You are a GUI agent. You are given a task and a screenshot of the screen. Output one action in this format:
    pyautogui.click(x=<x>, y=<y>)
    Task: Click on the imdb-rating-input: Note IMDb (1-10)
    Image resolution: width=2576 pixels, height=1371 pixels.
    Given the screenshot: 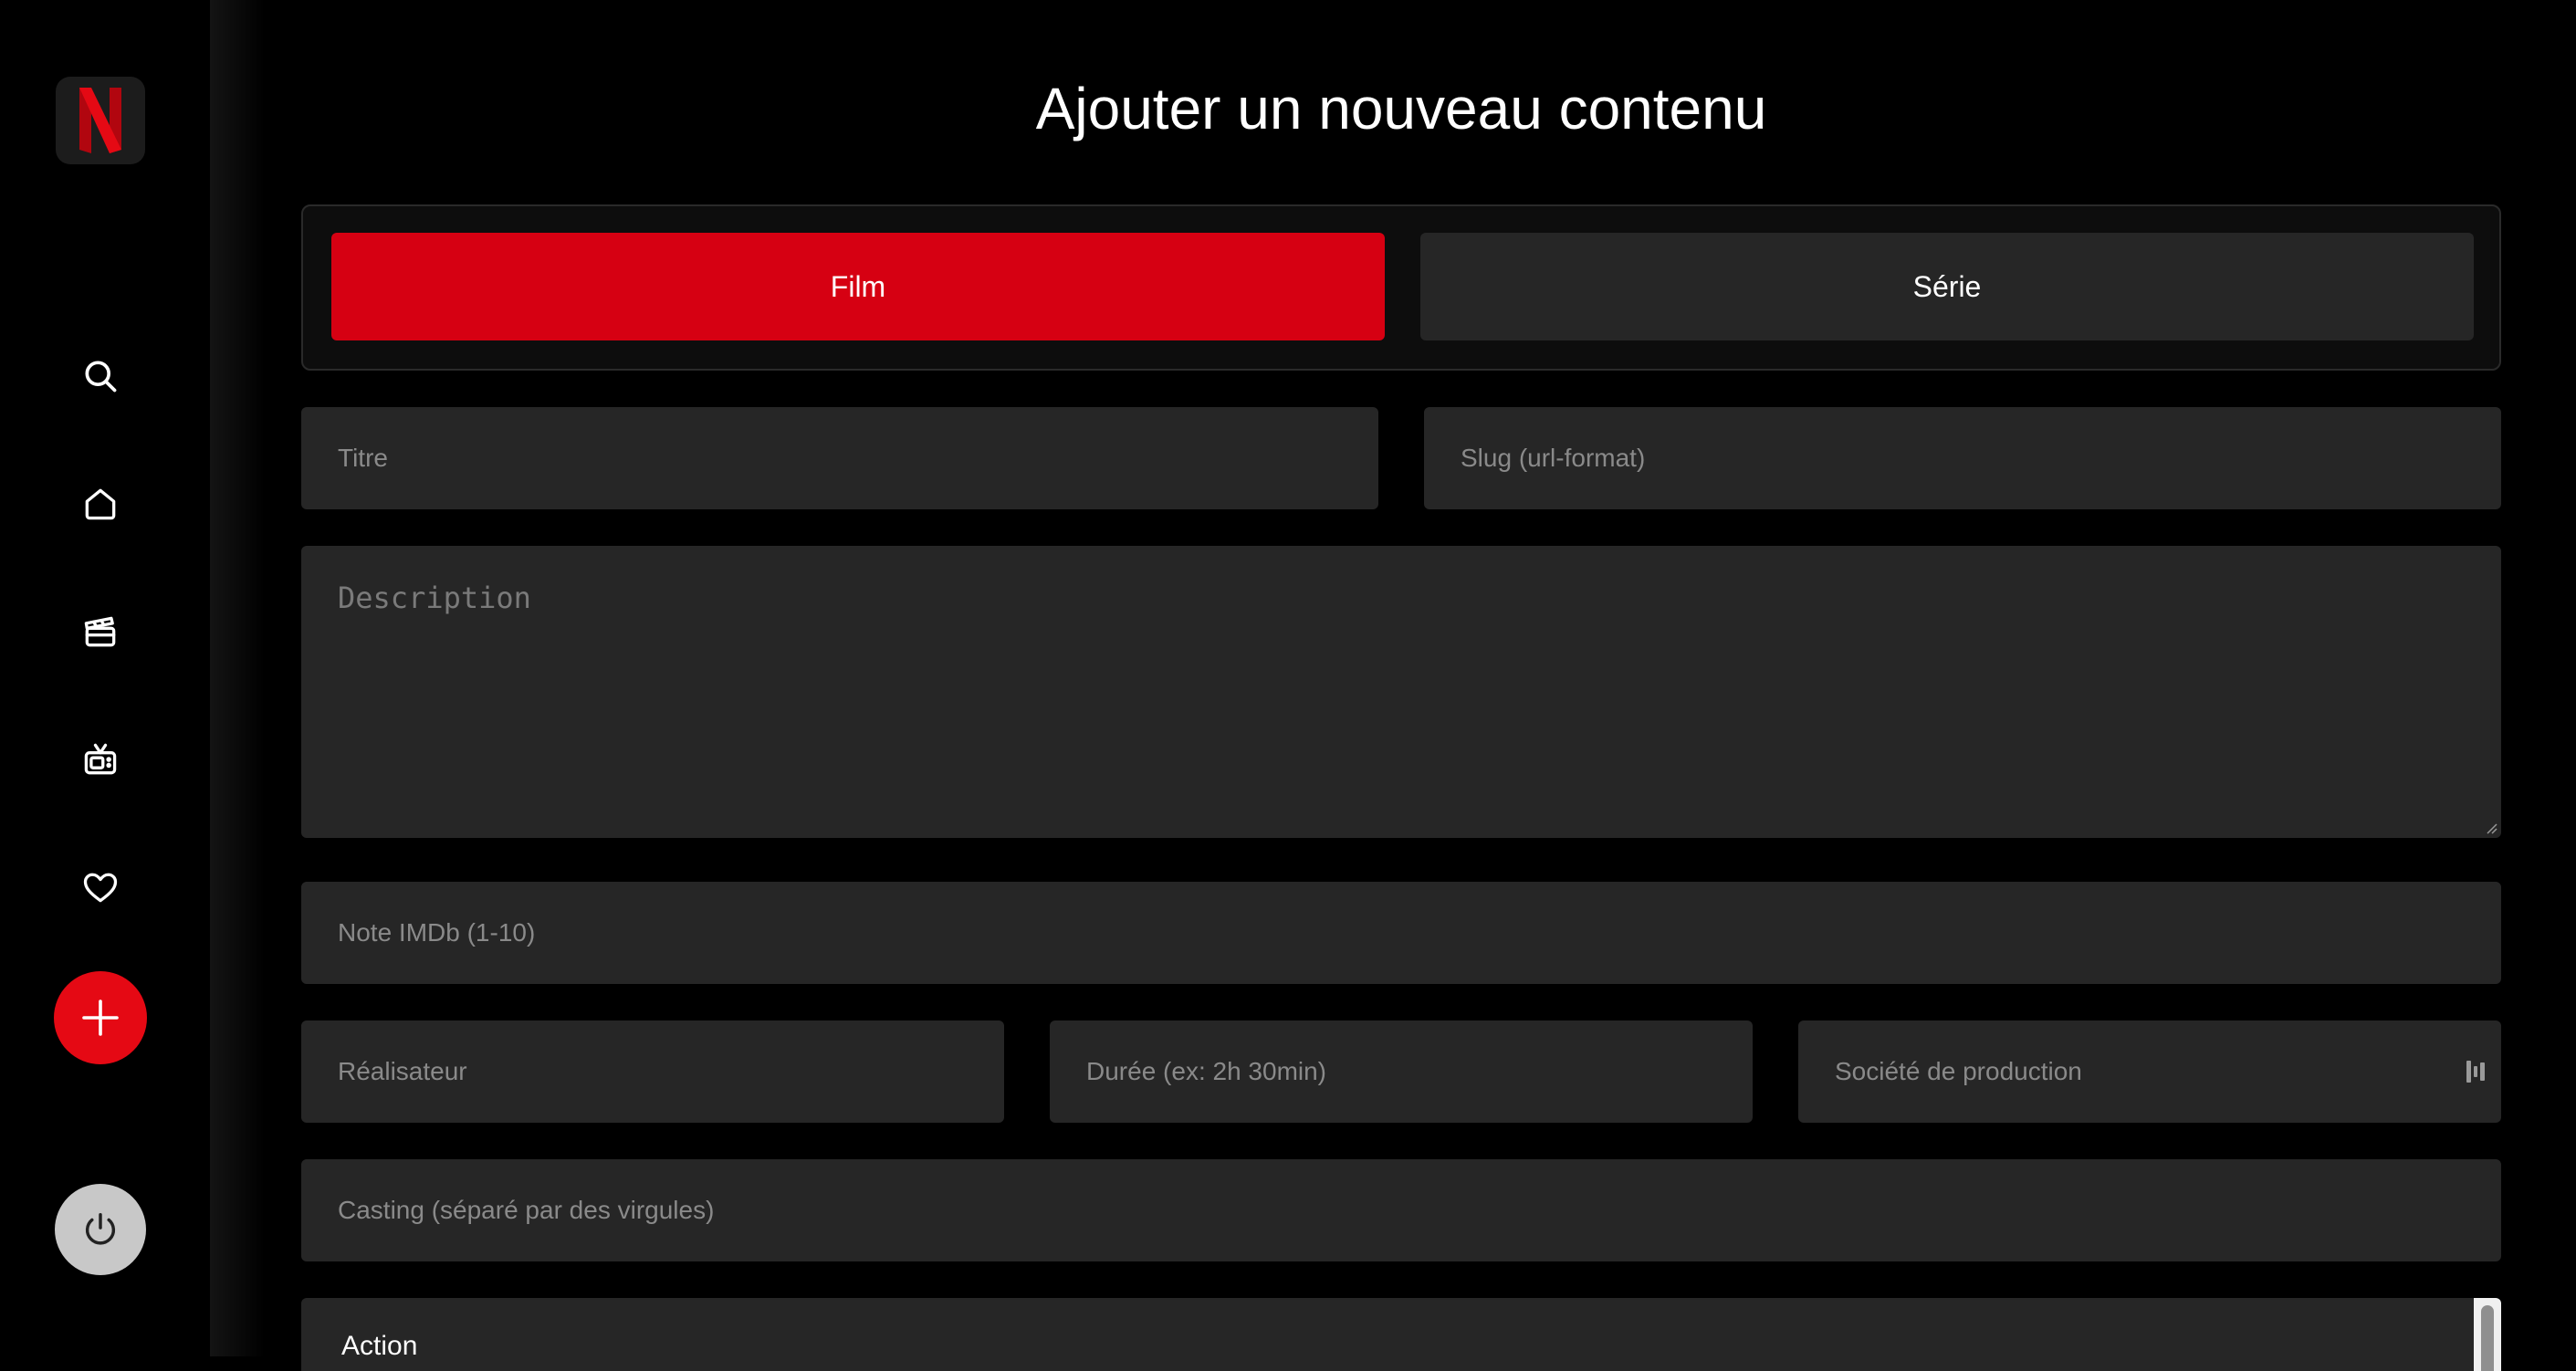 What is the action you would take?
    pyautogui.click(x=1401, y=933)
    